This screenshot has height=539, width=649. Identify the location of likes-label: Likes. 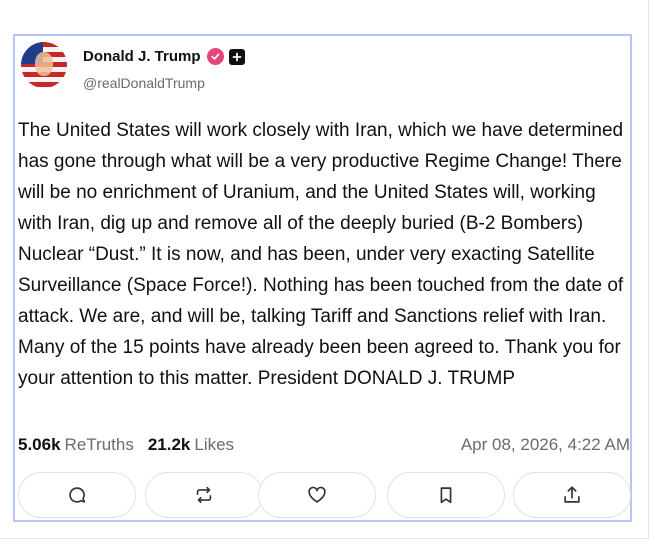
(214, 445).